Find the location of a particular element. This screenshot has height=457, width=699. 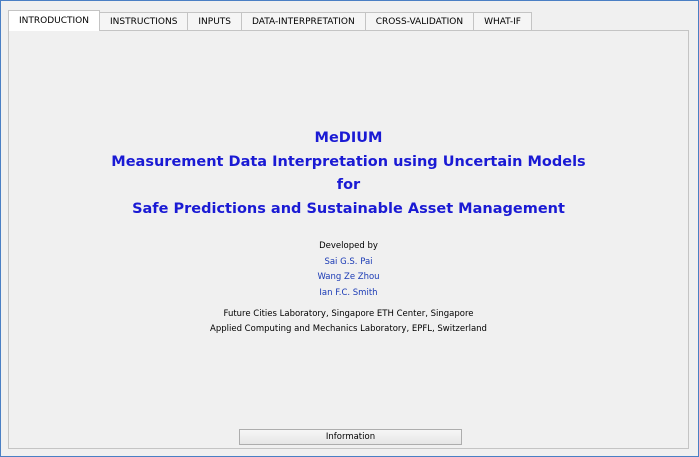

author-name: Wang Ze Zhou is located at coordinates (348, 277).